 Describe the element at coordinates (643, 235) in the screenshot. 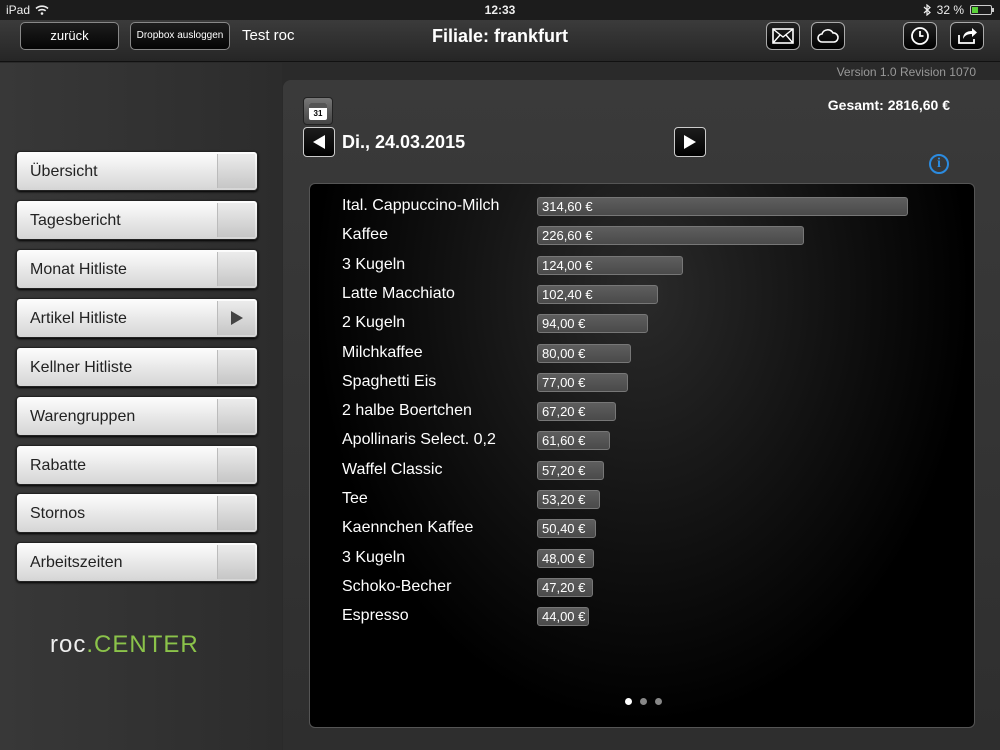

I see `chart-row: Kaffee 226,60 €` at that location.